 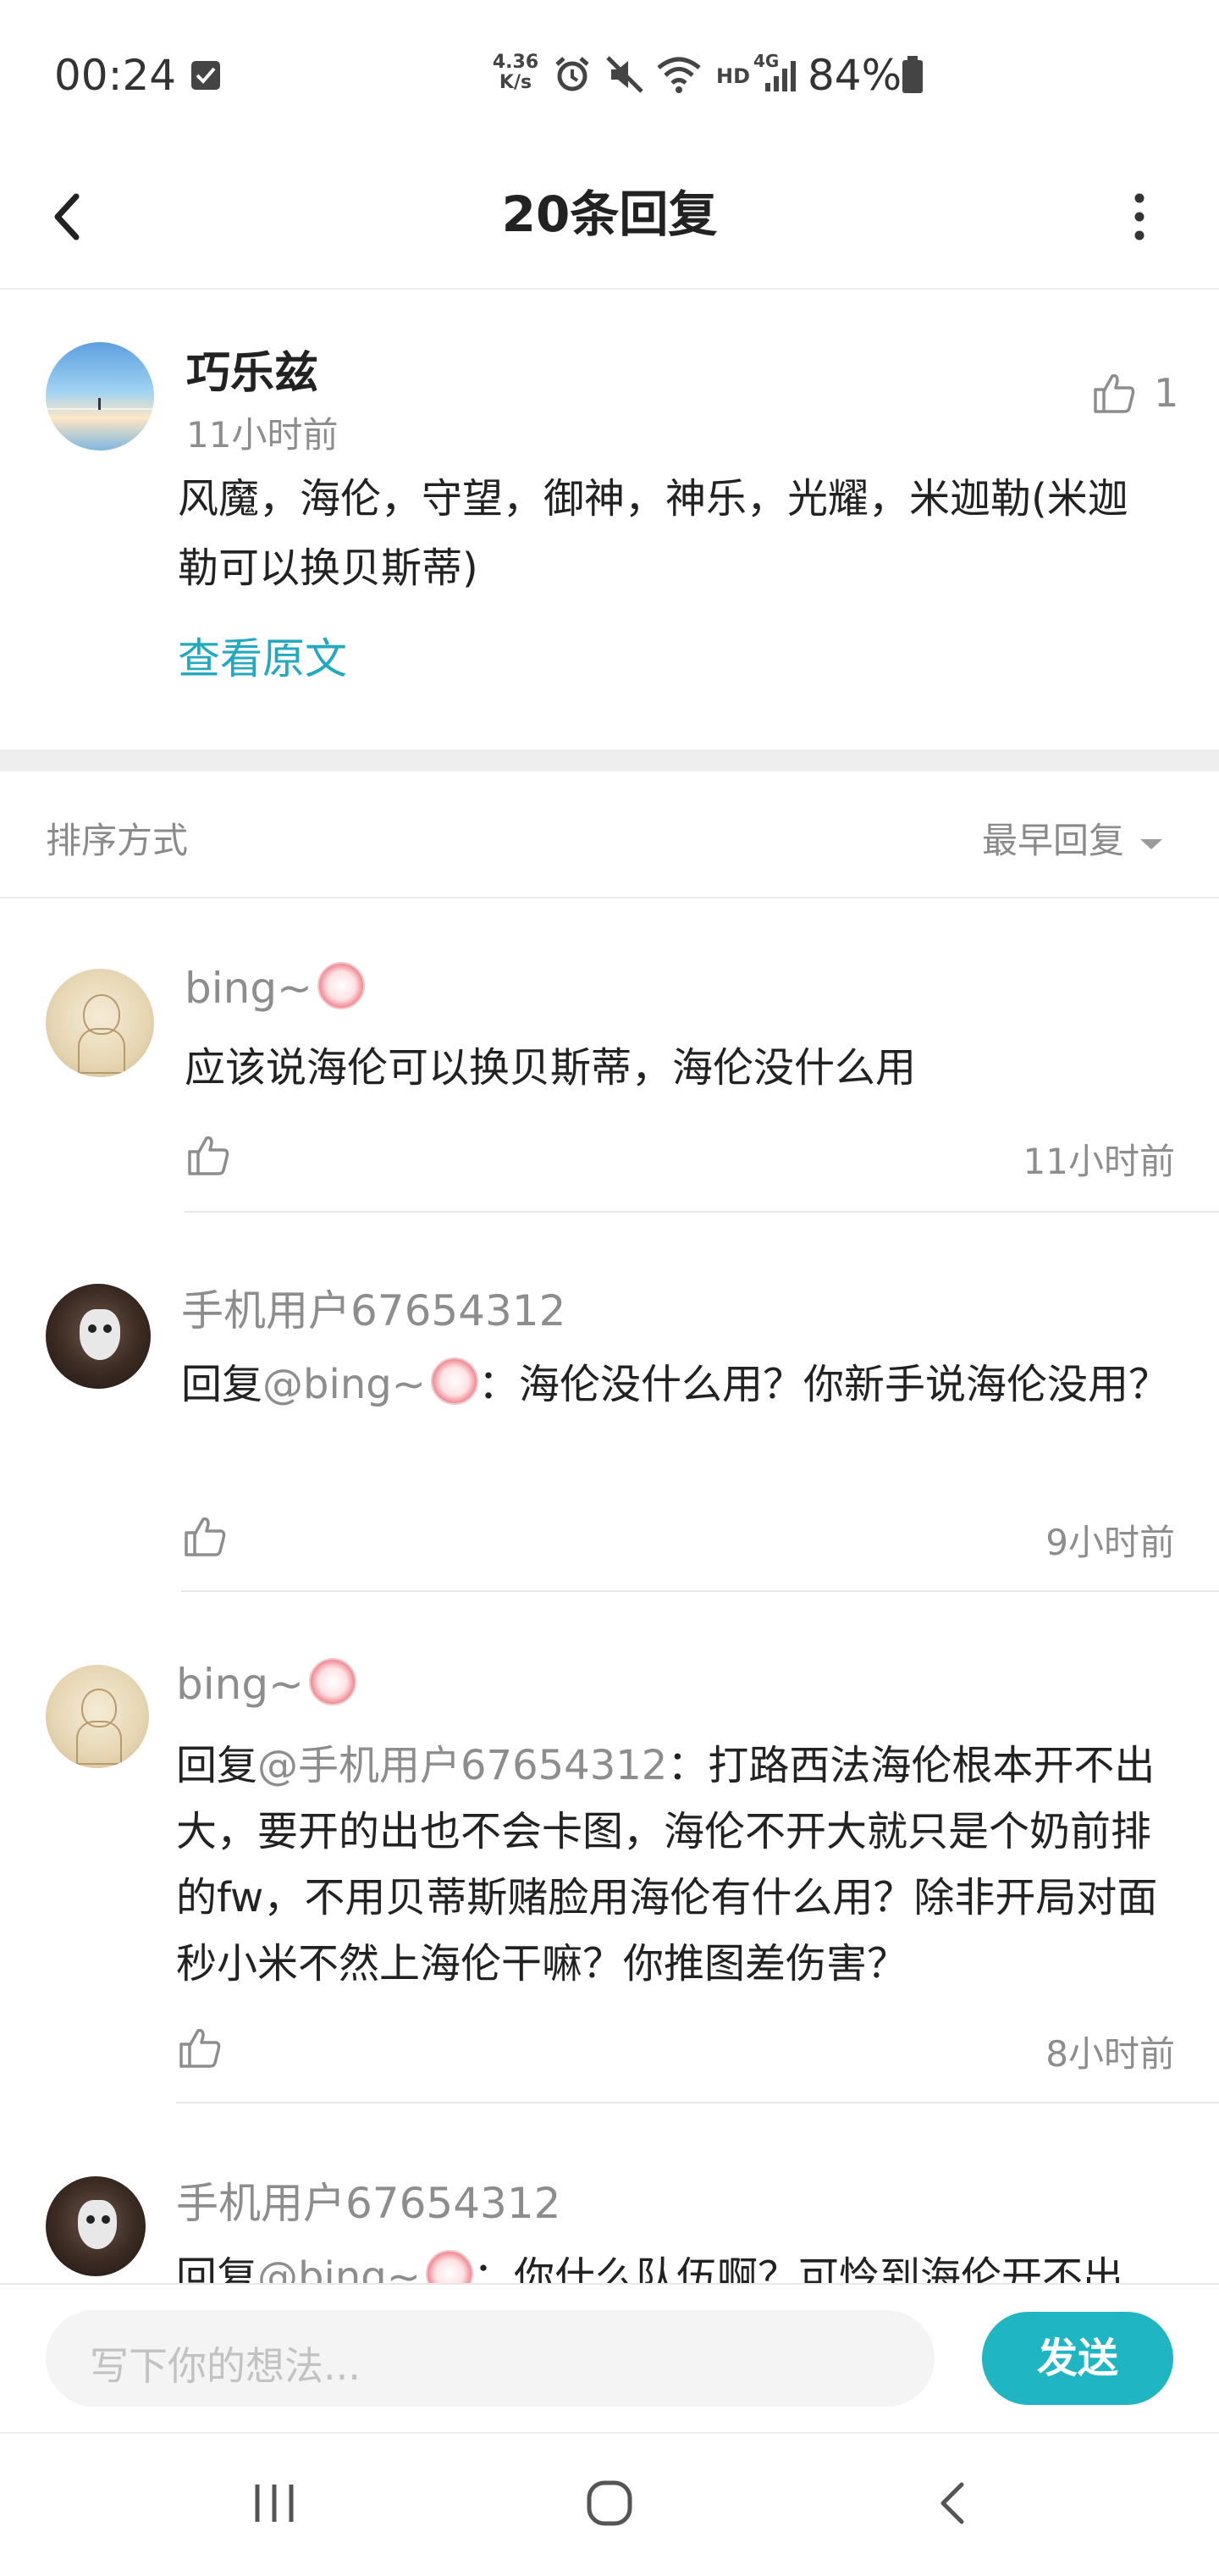 I want to click on reply-text: 应该说海伦可以换贝斯蒂，海伦没什么用, so click(x=551, y=1068).